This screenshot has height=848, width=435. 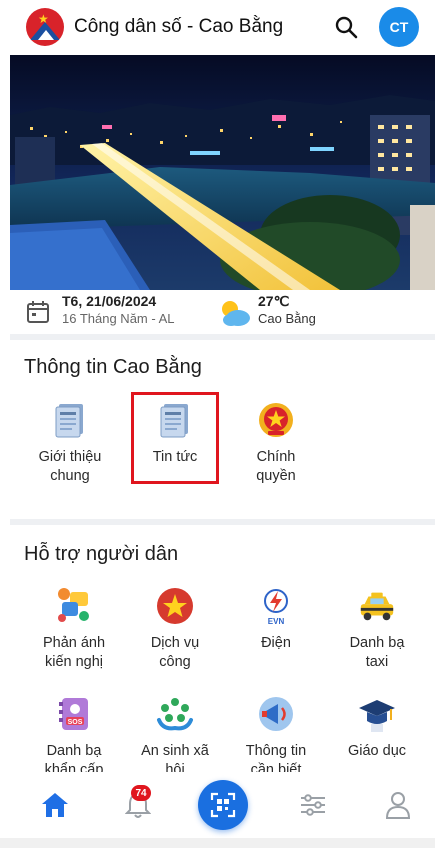 I want to click on bottom-navigation: 74, so click(x=217, y=805).